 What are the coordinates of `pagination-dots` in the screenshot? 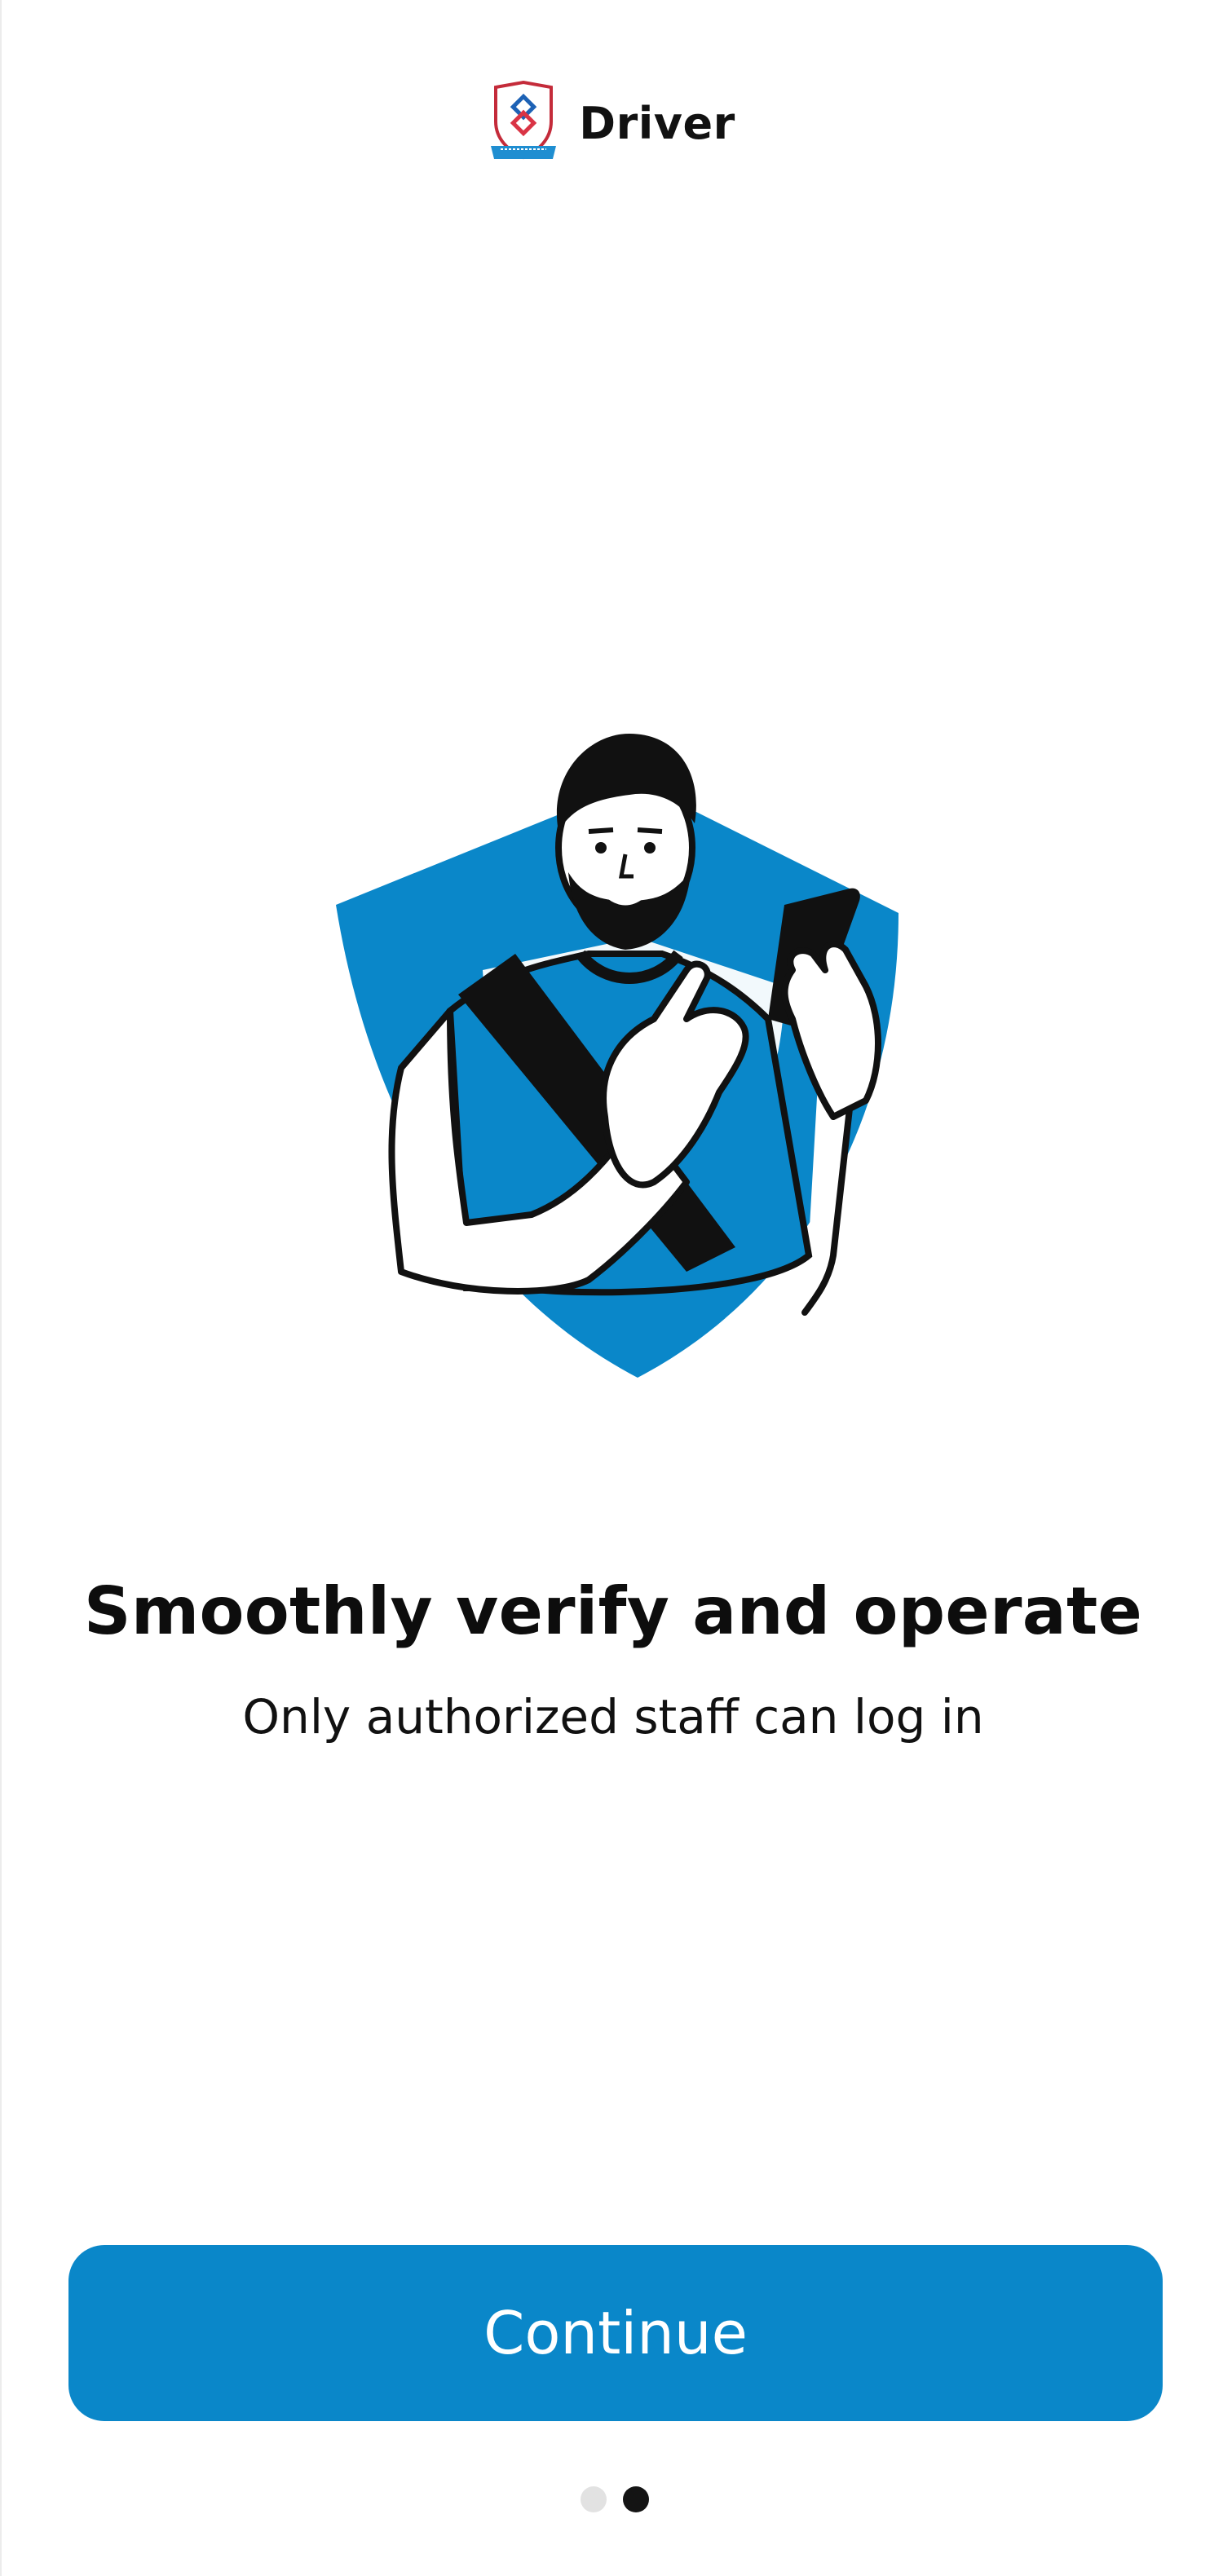 It's located at (612, 2499).